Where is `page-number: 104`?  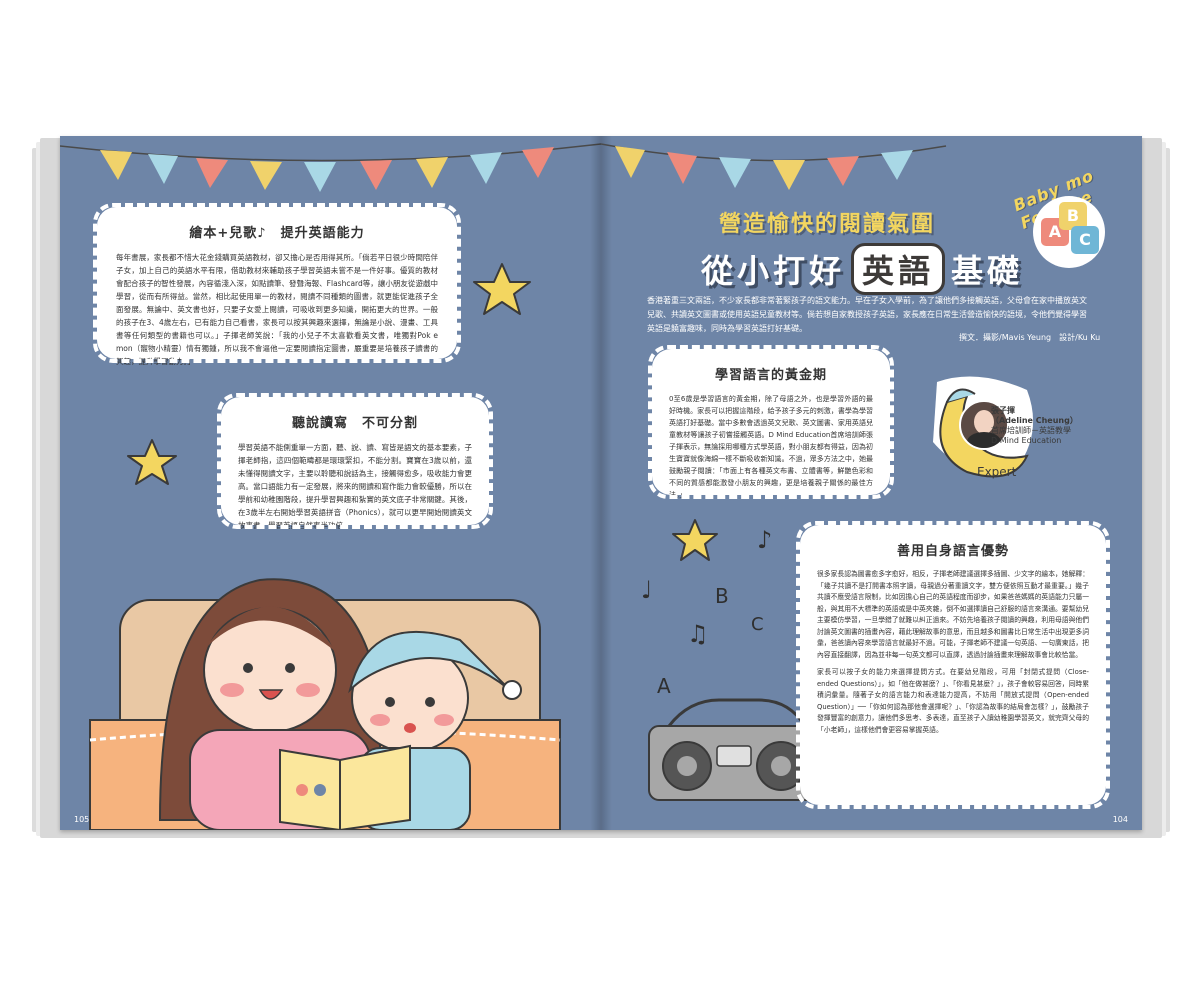
page-number: 104 is located at coordinates (1120, 819).